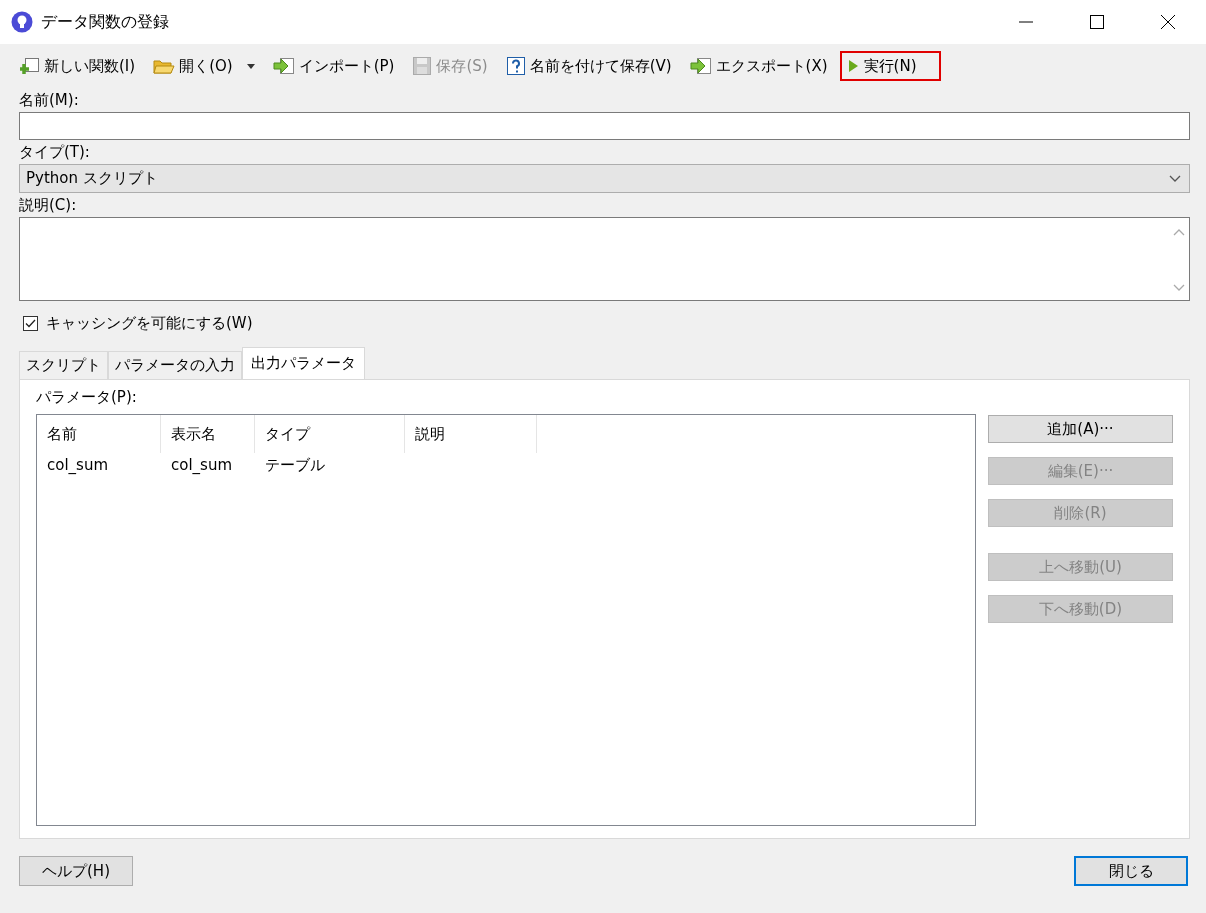 Image resolution: width=1206 pixels, height=913 pixels. Describe the element at coordinates (506, 466) in the screenshot. I see `list-row: col_sum col_sum テーブル` at that location.